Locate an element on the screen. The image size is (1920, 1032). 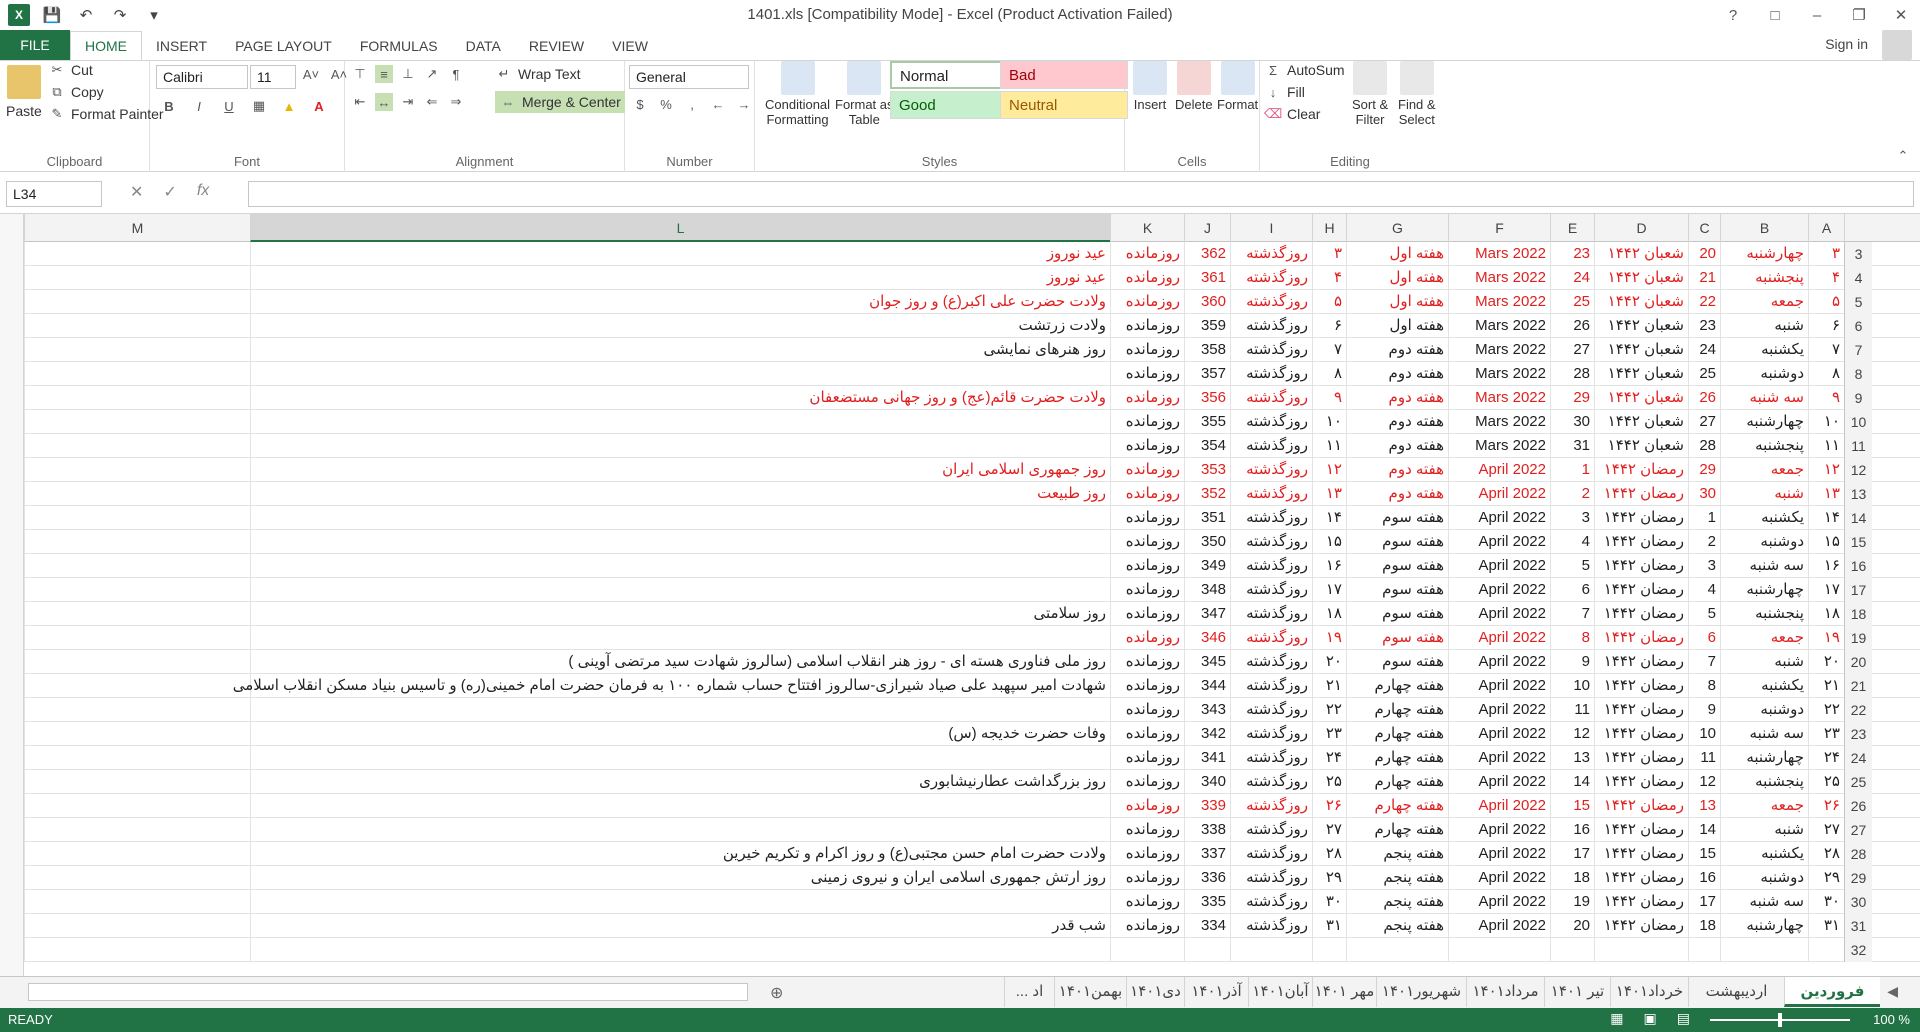
align-bottom-icon: ⊥ is located at coordinates (408, 74).